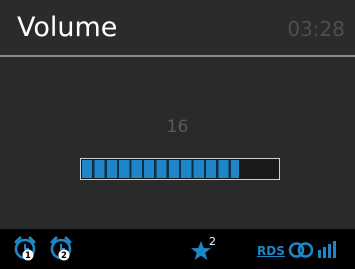 Image resolution: width=355 pixels, height=269 pixels. What do you see at coordinates (177, 127) in the screenshot?
I see `volume-value: 16` at bounding box center [177, 127].